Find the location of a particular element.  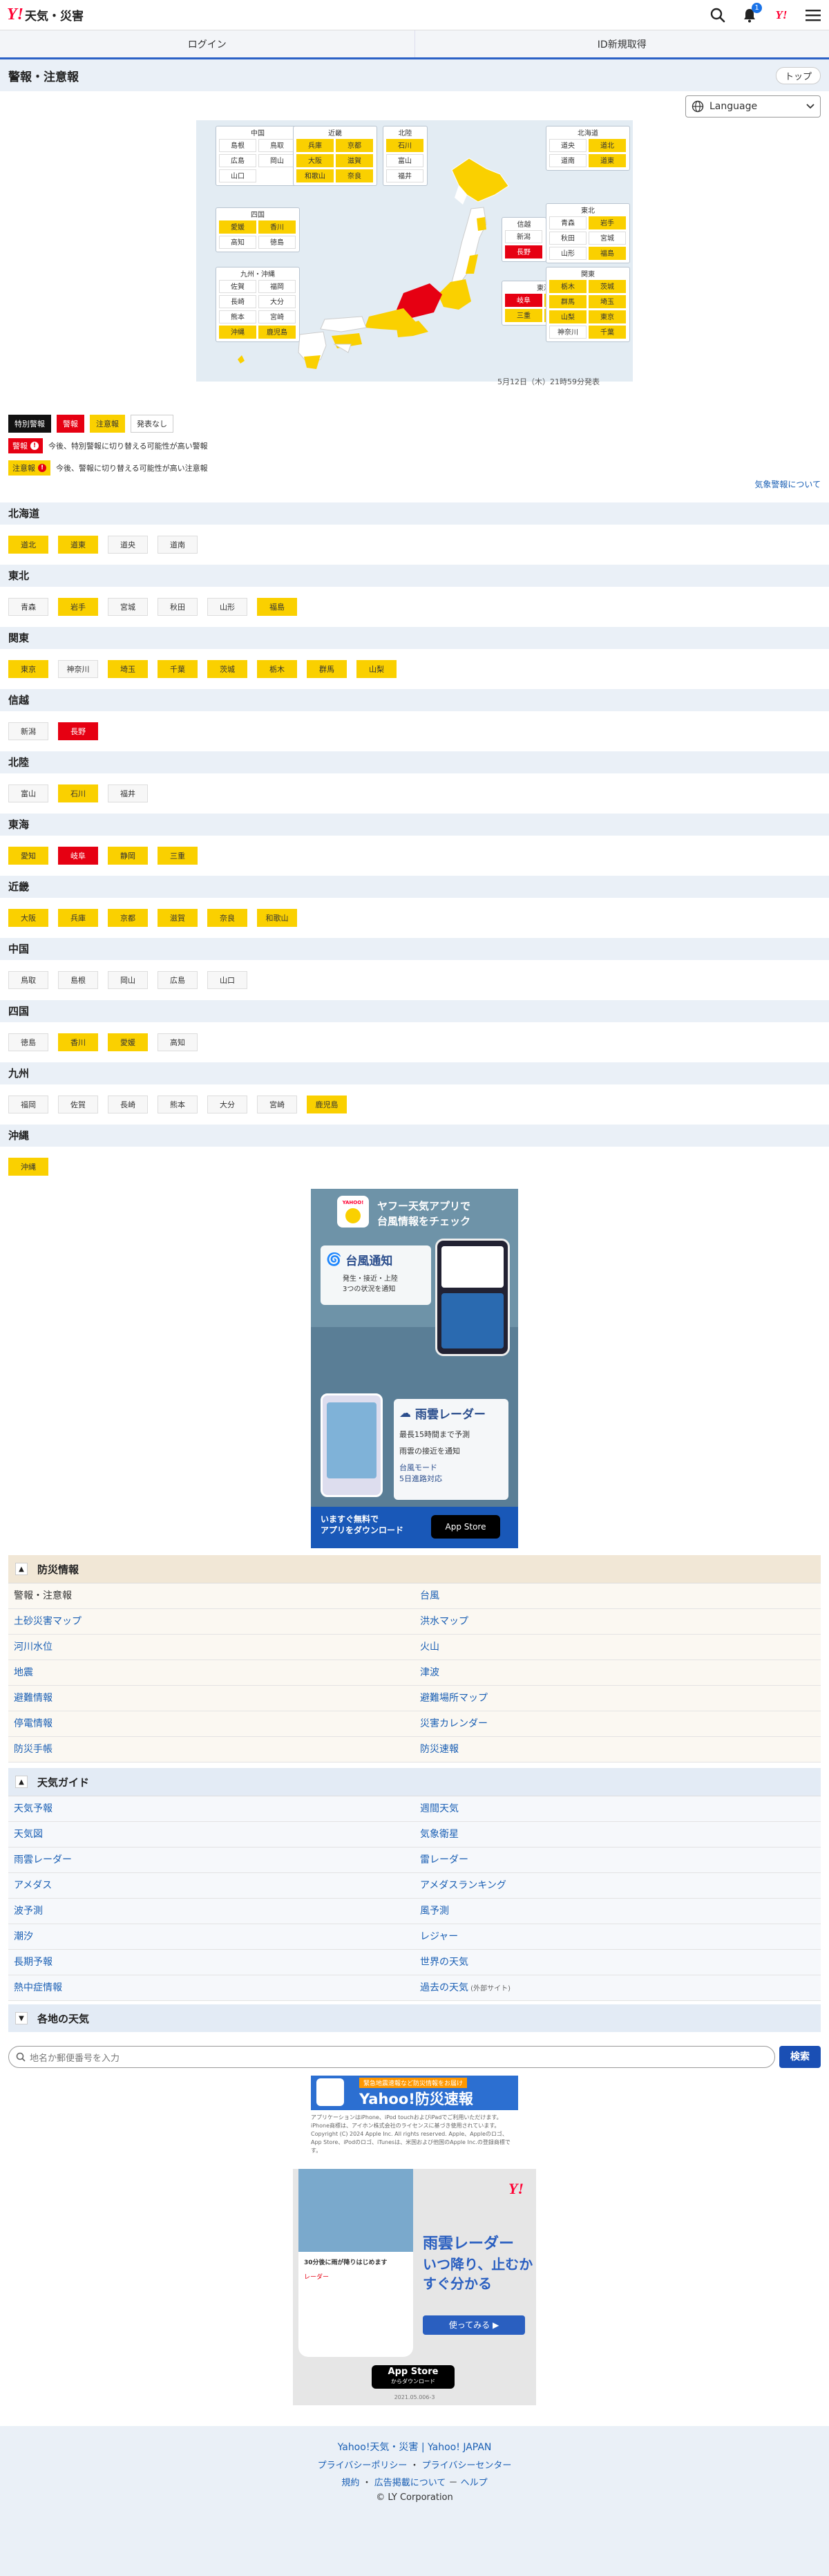

language-select: Language is located at coordinates (753, 106).